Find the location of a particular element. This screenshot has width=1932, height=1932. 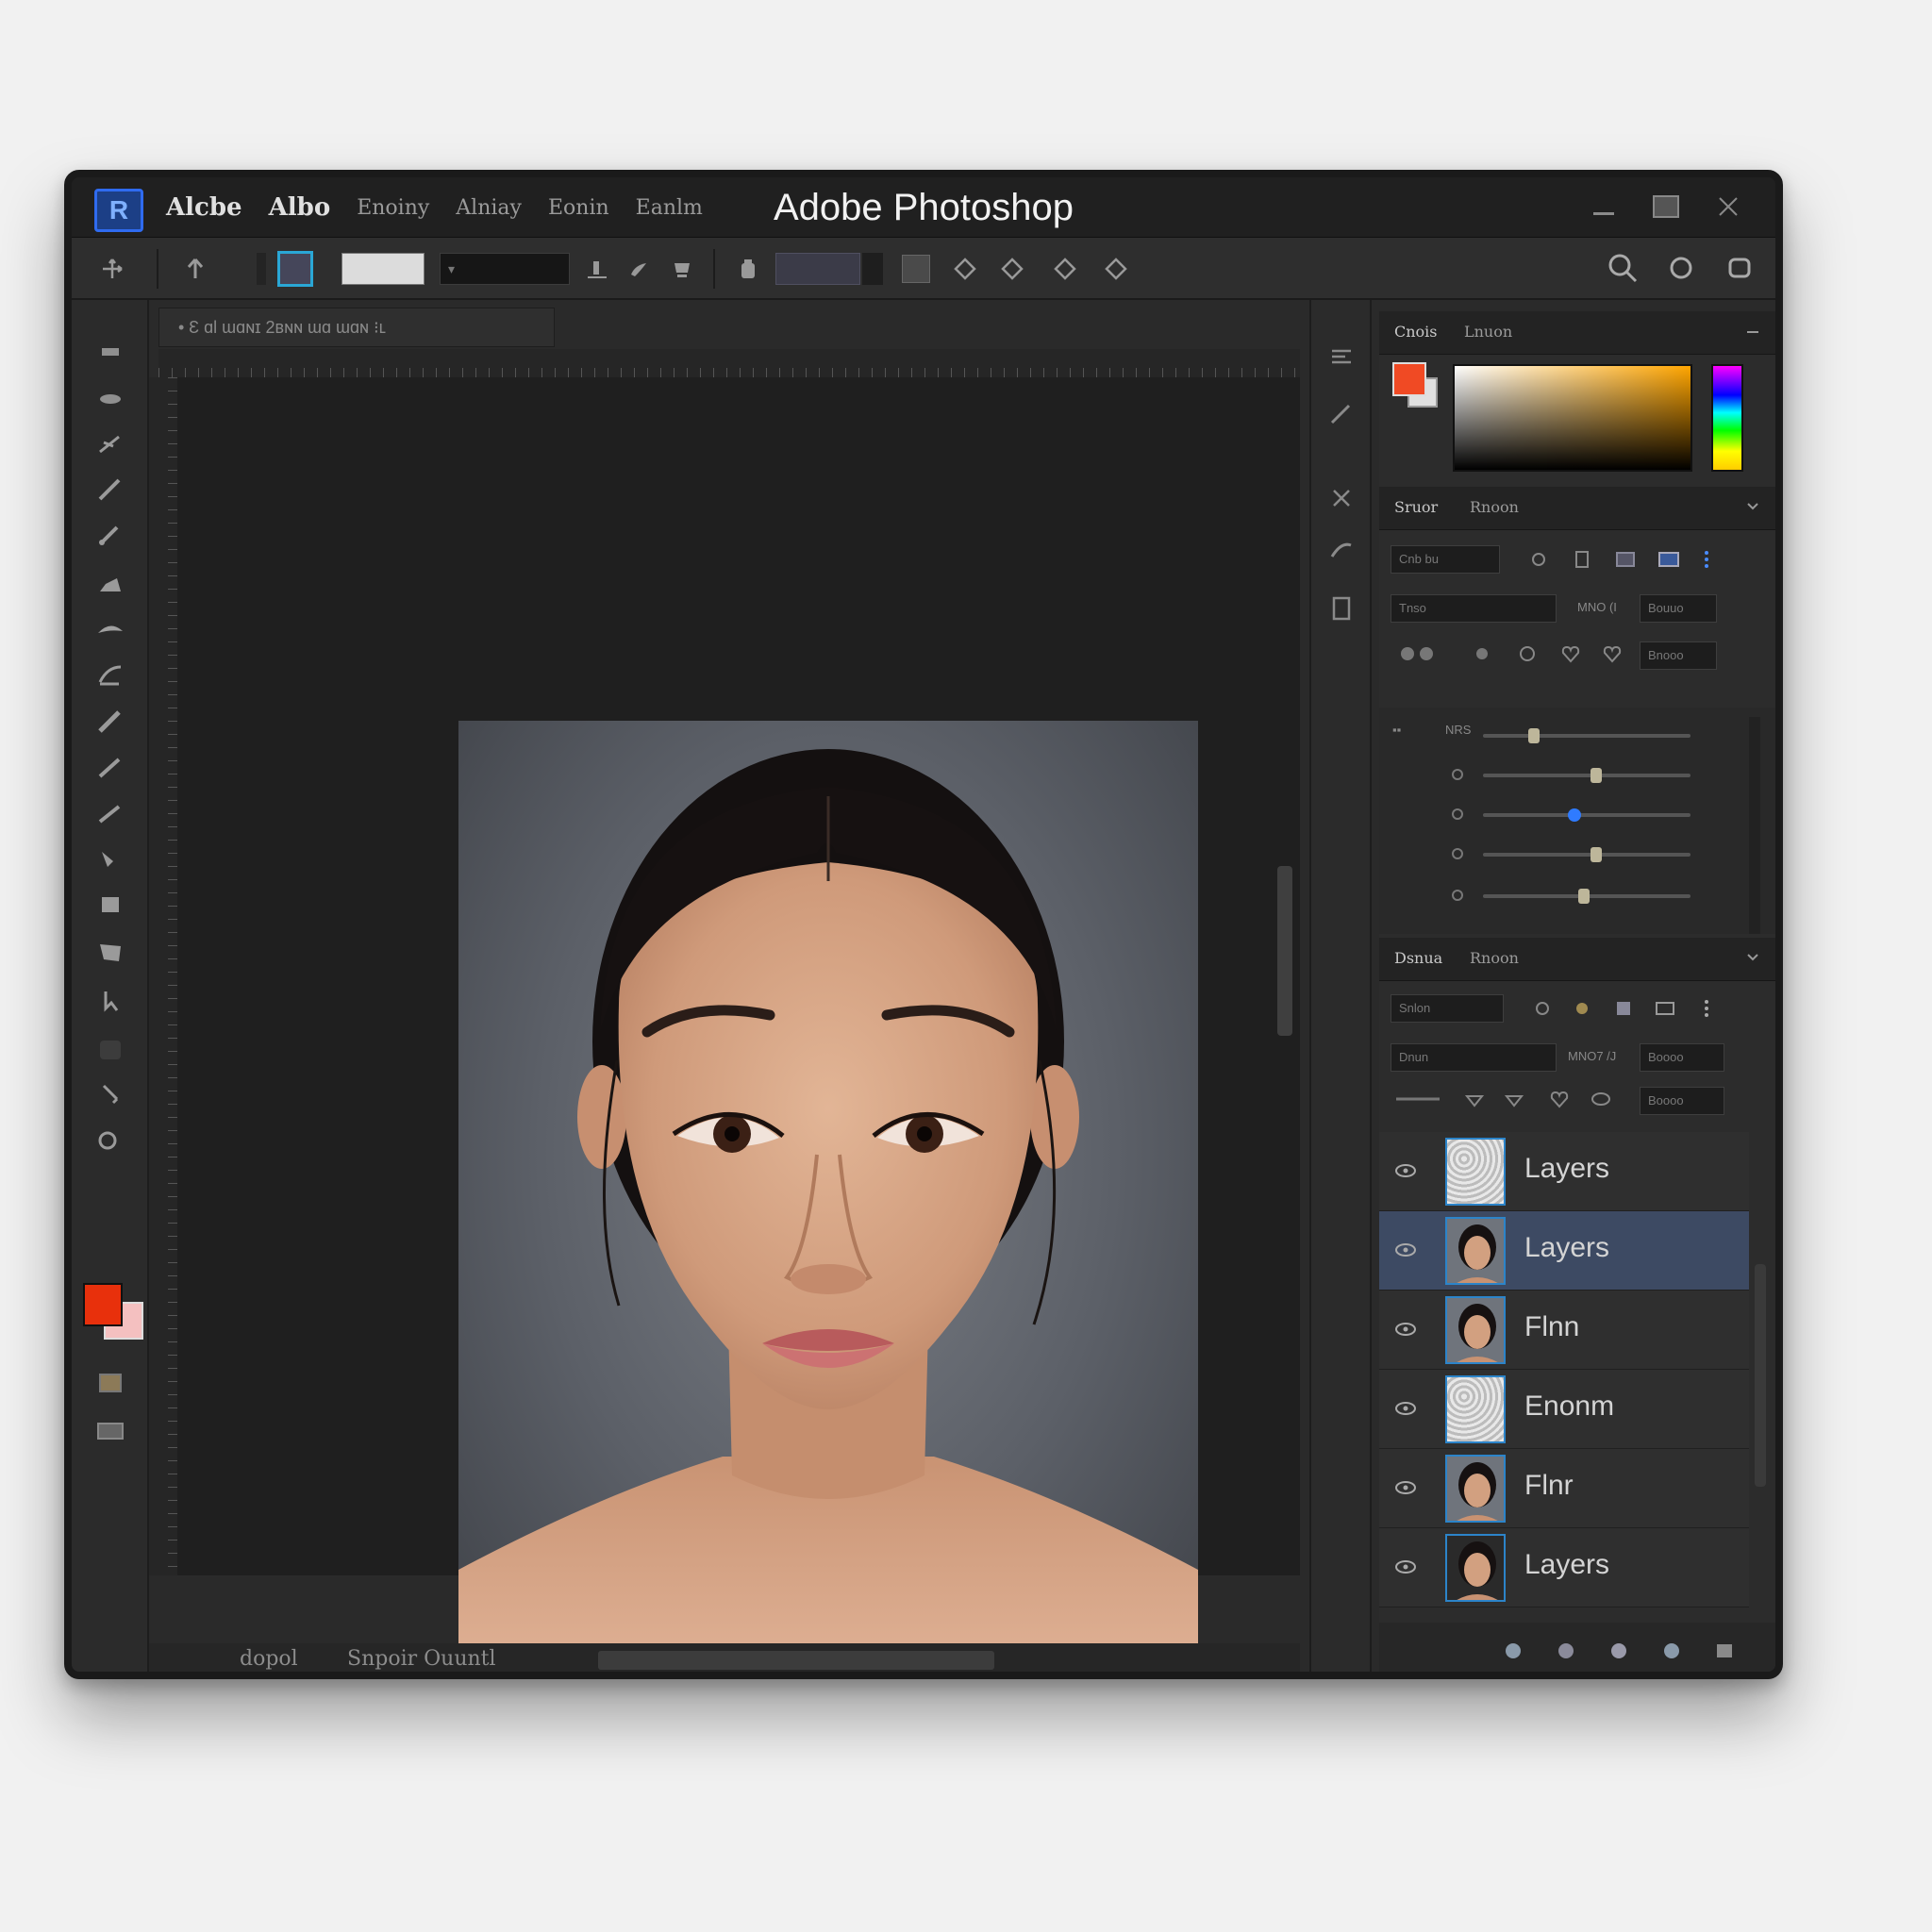

navigator-panel-button is located at coordinates (1341, 498).